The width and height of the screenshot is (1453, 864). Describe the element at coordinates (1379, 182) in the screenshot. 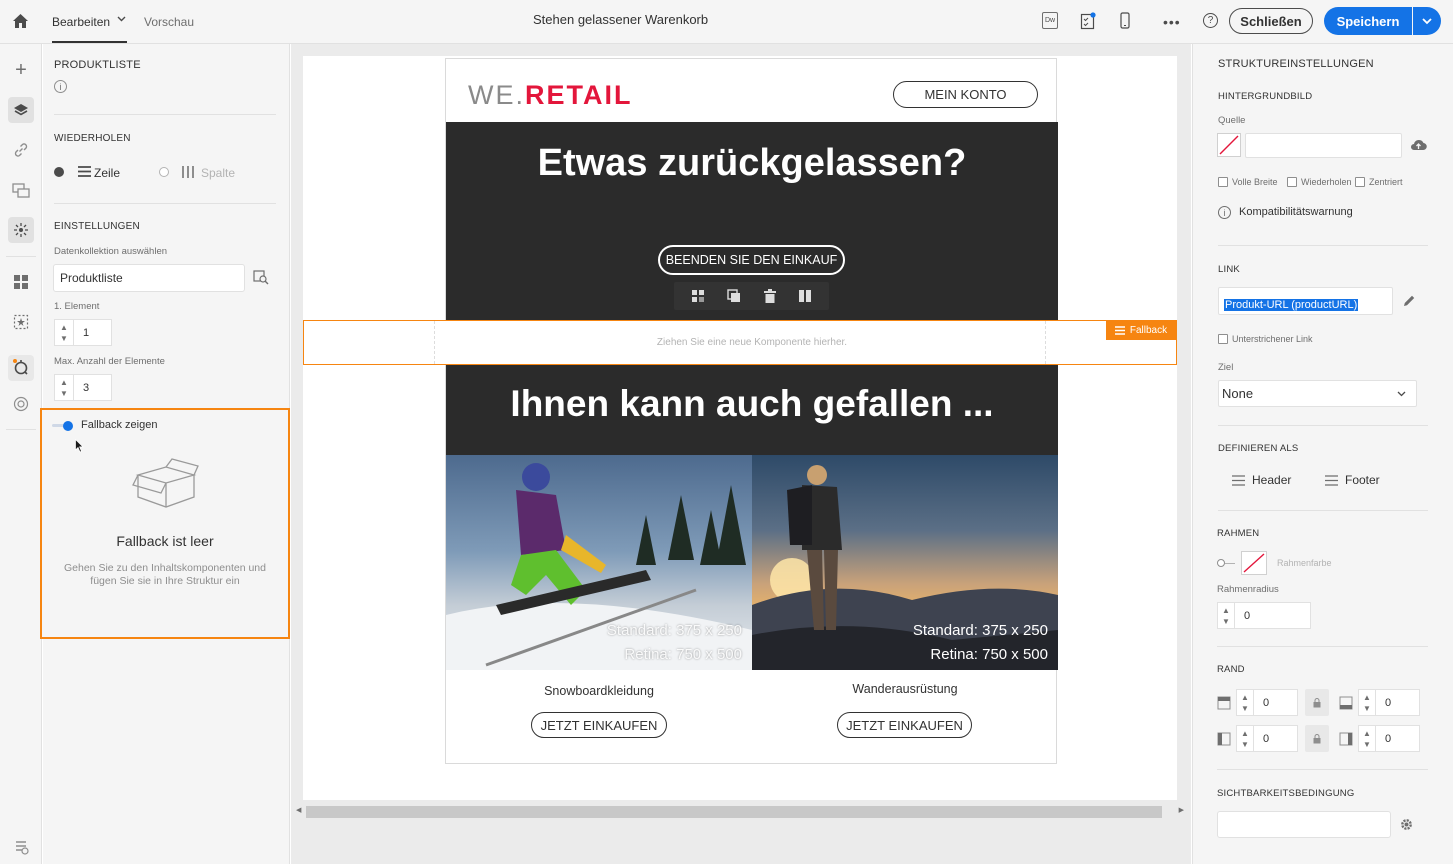

I see `centered-checkbox: Zentriert` at that location.